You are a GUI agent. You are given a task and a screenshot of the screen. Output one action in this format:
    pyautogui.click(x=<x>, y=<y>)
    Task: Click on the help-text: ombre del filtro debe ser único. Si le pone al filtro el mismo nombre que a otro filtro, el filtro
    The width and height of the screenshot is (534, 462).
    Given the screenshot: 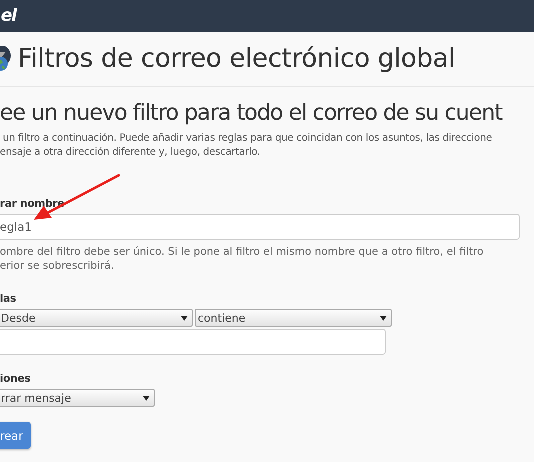 What is the action you would take?
    pyautogui.click(x=242, y=252)
    